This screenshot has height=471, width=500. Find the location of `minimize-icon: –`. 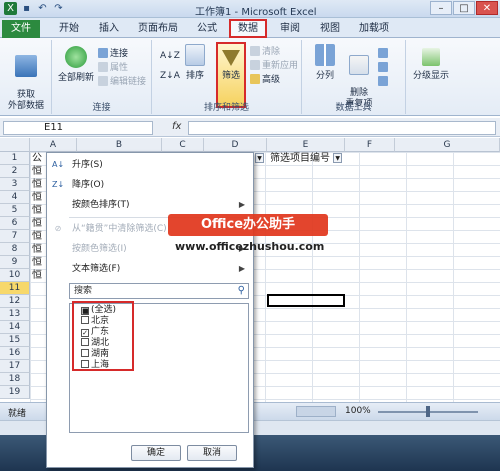

minimize-icon: – is located at coordinates (441, 8).